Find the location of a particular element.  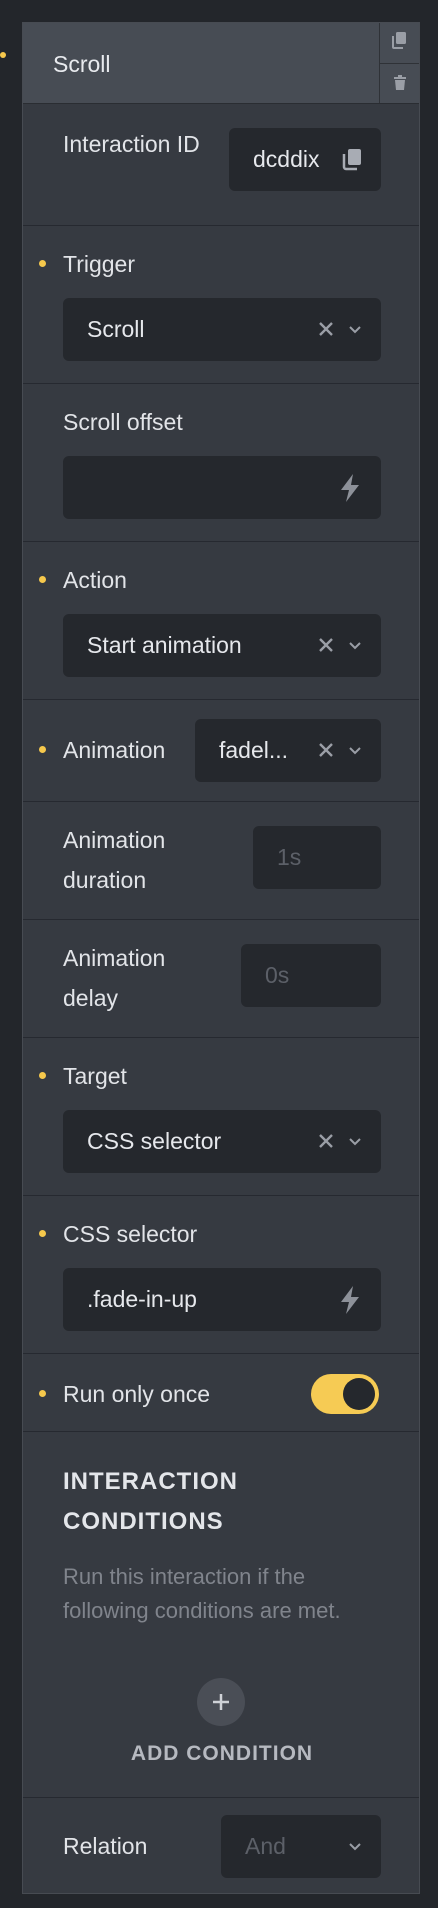

add-condition-button: ADD CONDITION is located at coordinates (222, 1754).